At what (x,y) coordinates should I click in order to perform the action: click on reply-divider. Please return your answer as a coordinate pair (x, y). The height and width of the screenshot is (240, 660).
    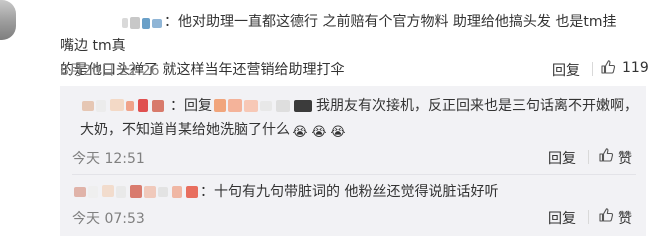
    Looking at the image, I should click on (354, 174).